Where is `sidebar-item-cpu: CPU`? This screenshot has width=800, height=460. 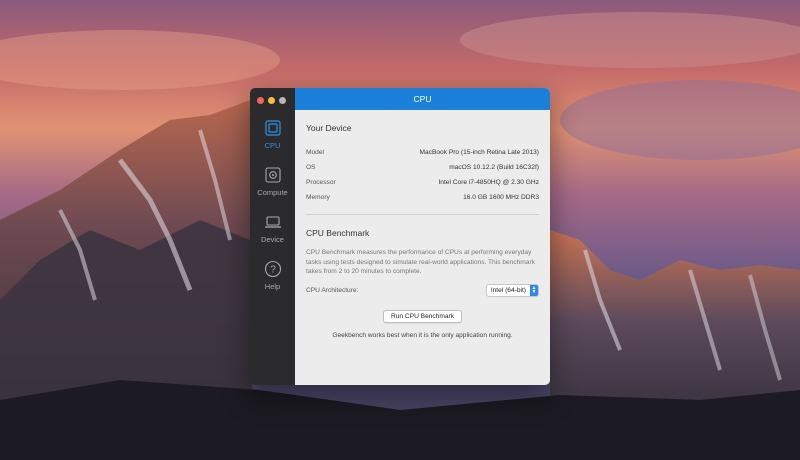
sidebar-item-cpu: CPU is located at coordinates (272, 139).